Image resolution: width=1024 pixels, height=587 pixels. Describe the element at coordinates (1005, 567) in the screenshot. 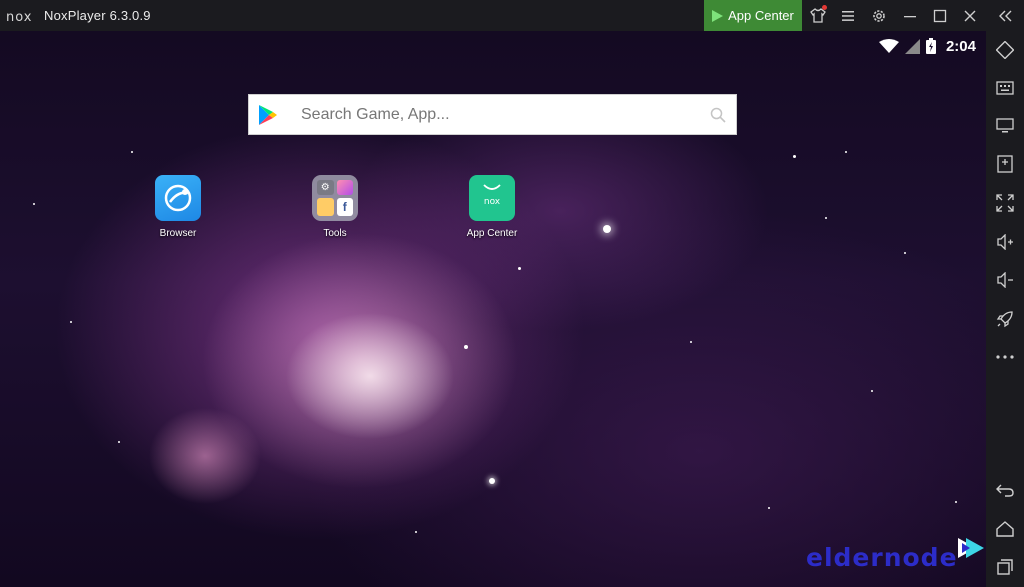

I see `recent-apps-icon` at that location.